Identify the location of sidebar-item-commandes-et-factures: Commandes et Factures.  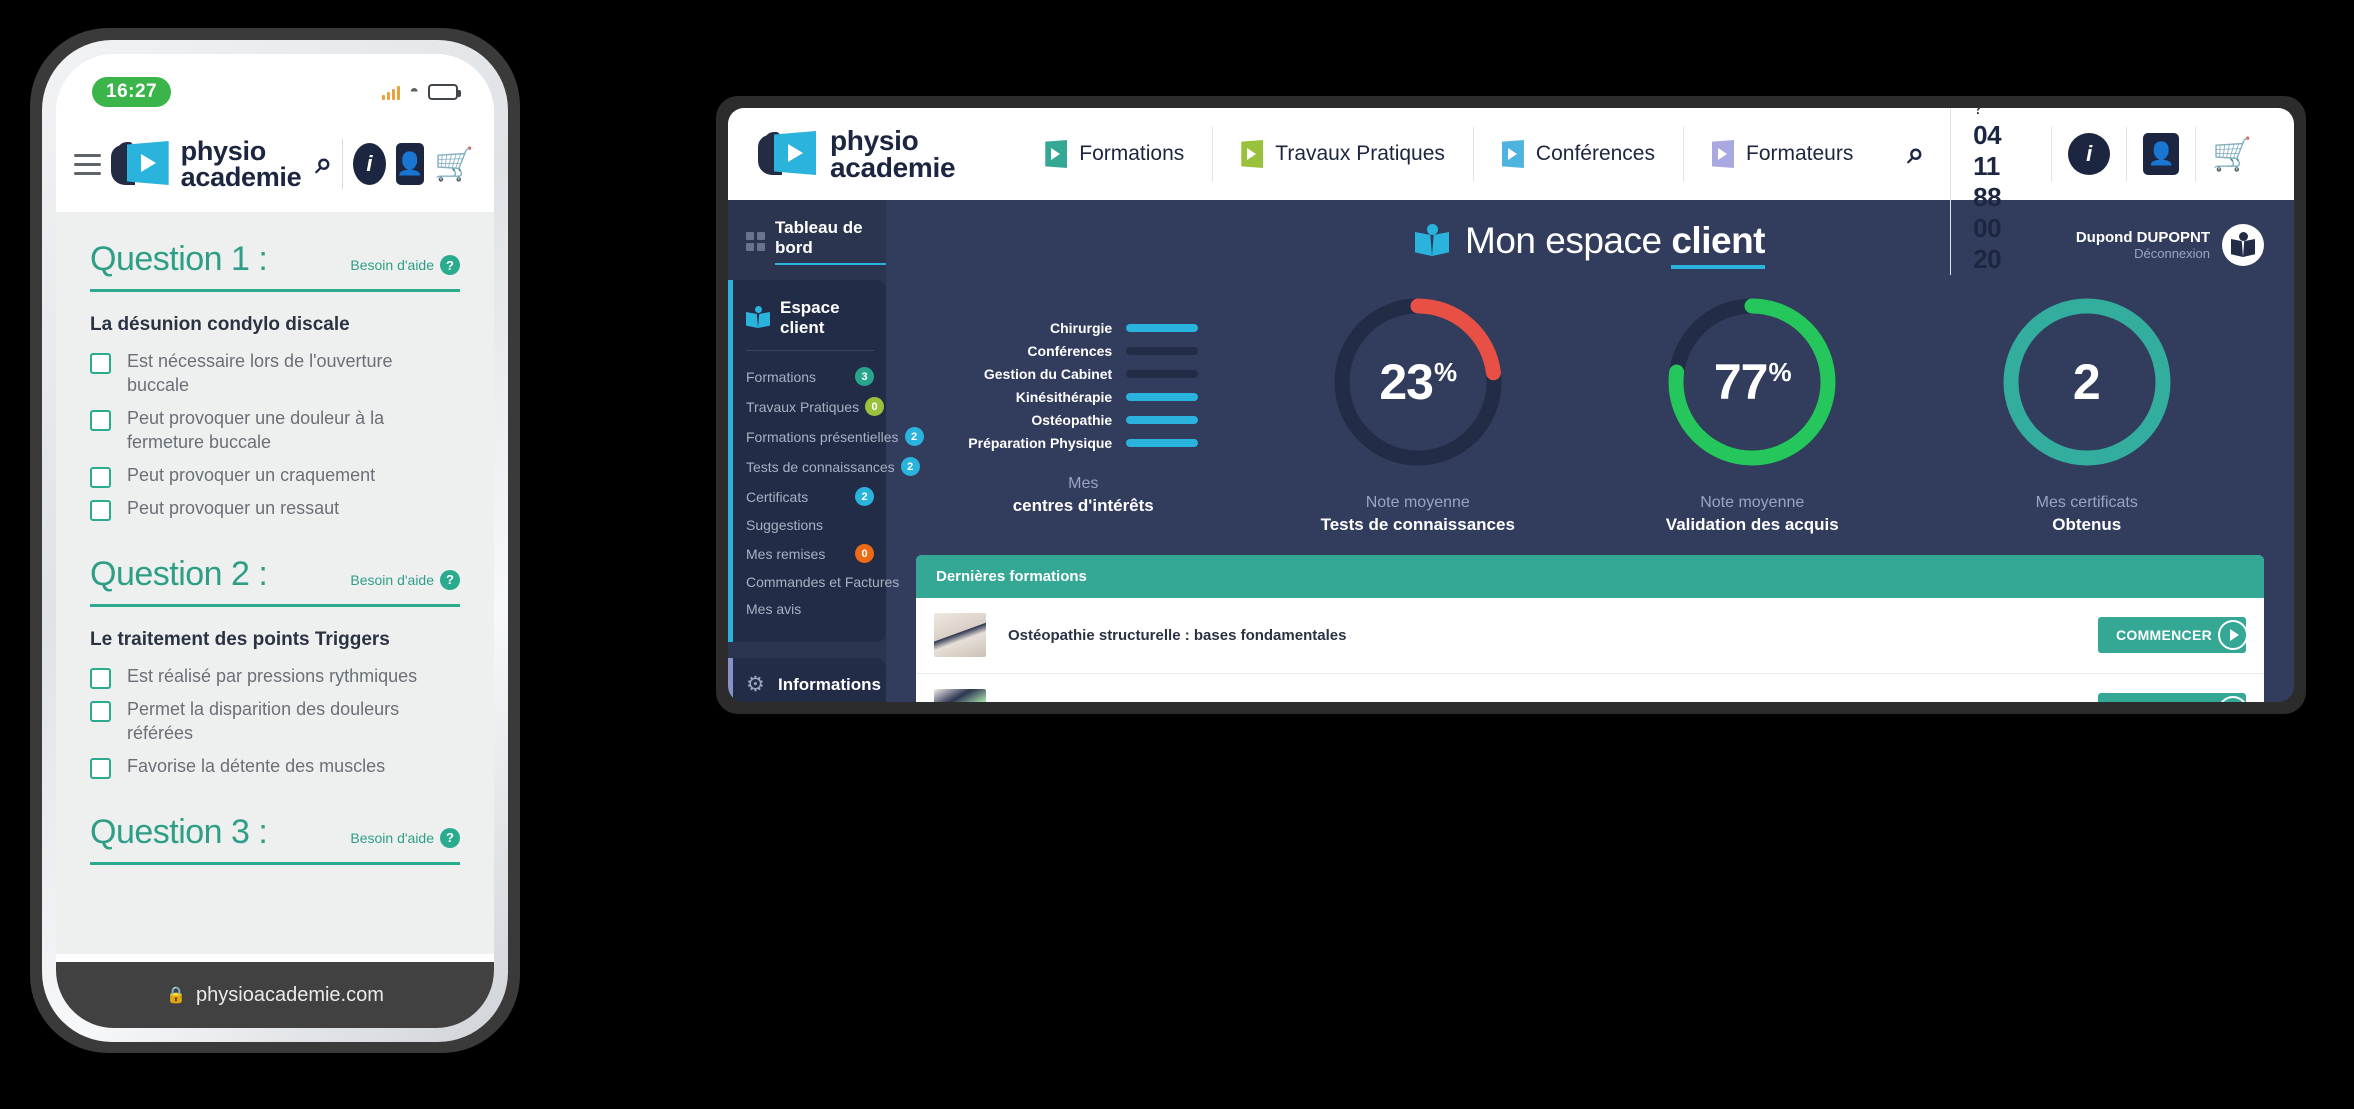
(813, 582).